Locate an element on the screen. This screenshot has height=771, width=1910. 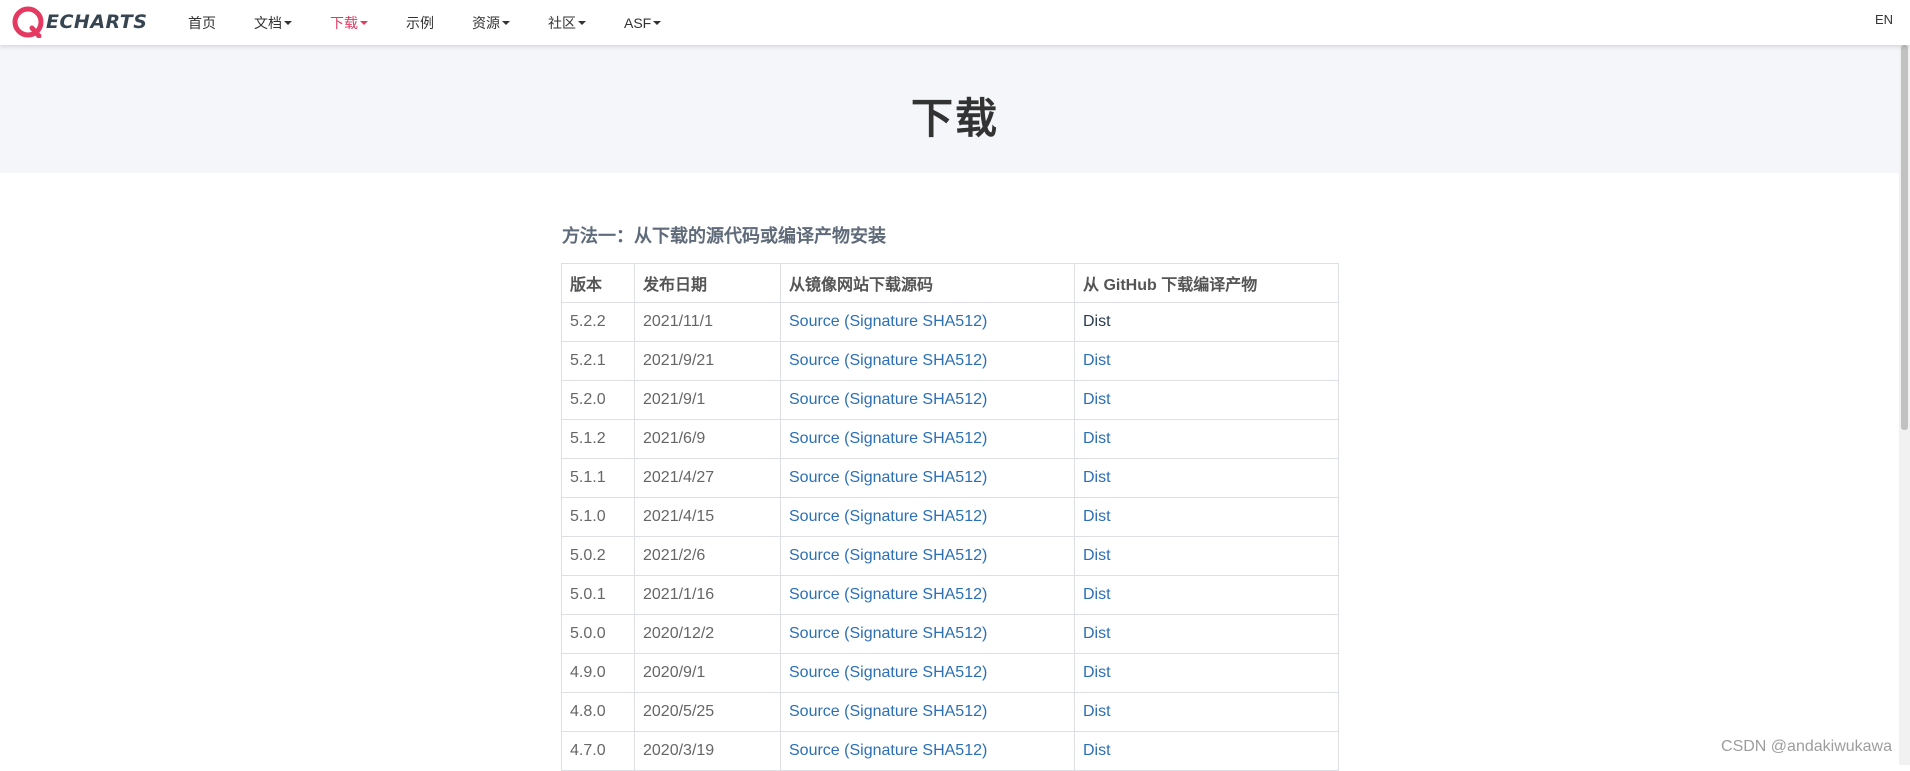
version-cell-wrapper: 4.9.0 is located at coordinates (598, 673).